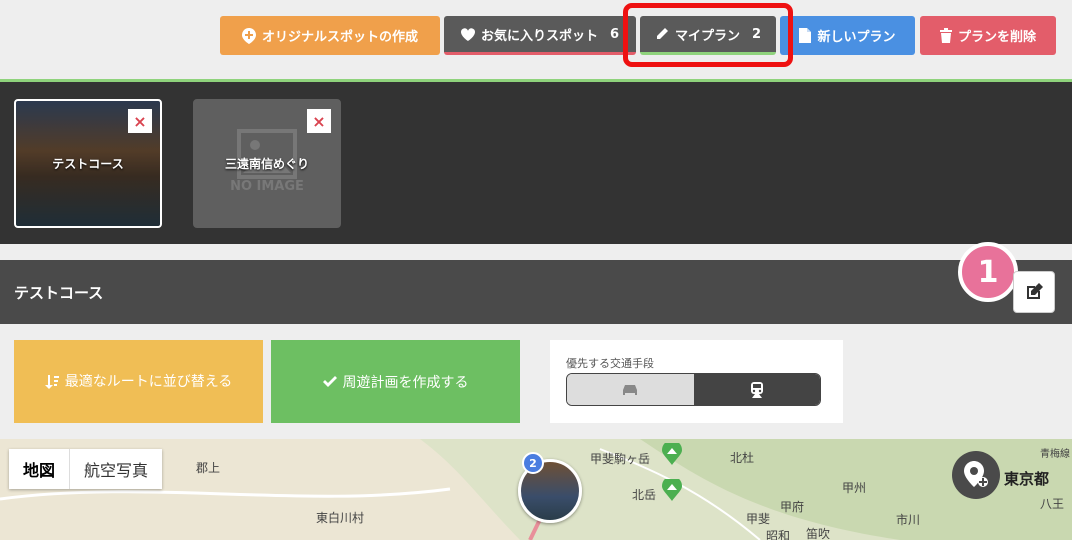  Describe the element at coordinates (996, 37) in the screenshot. I see `delete-plan-label: プランを削除` at that location.